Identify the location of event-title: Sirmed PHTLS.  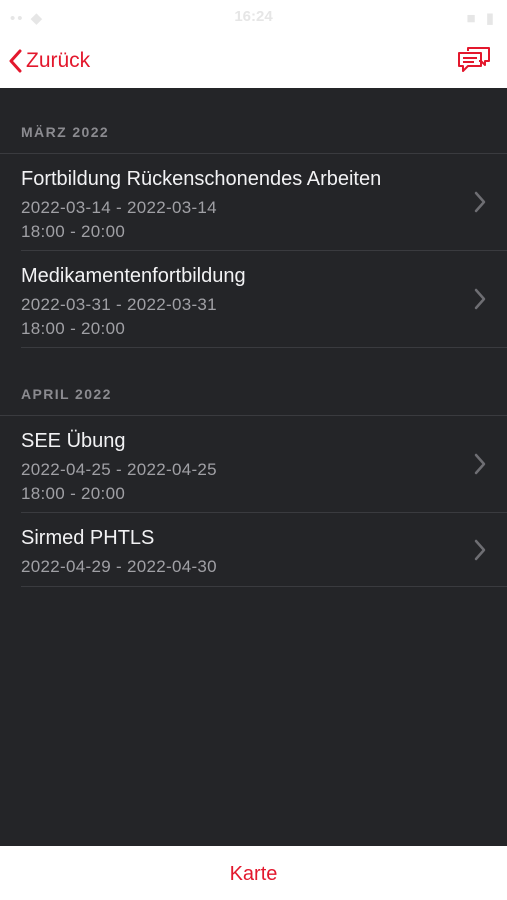
(88, 538).